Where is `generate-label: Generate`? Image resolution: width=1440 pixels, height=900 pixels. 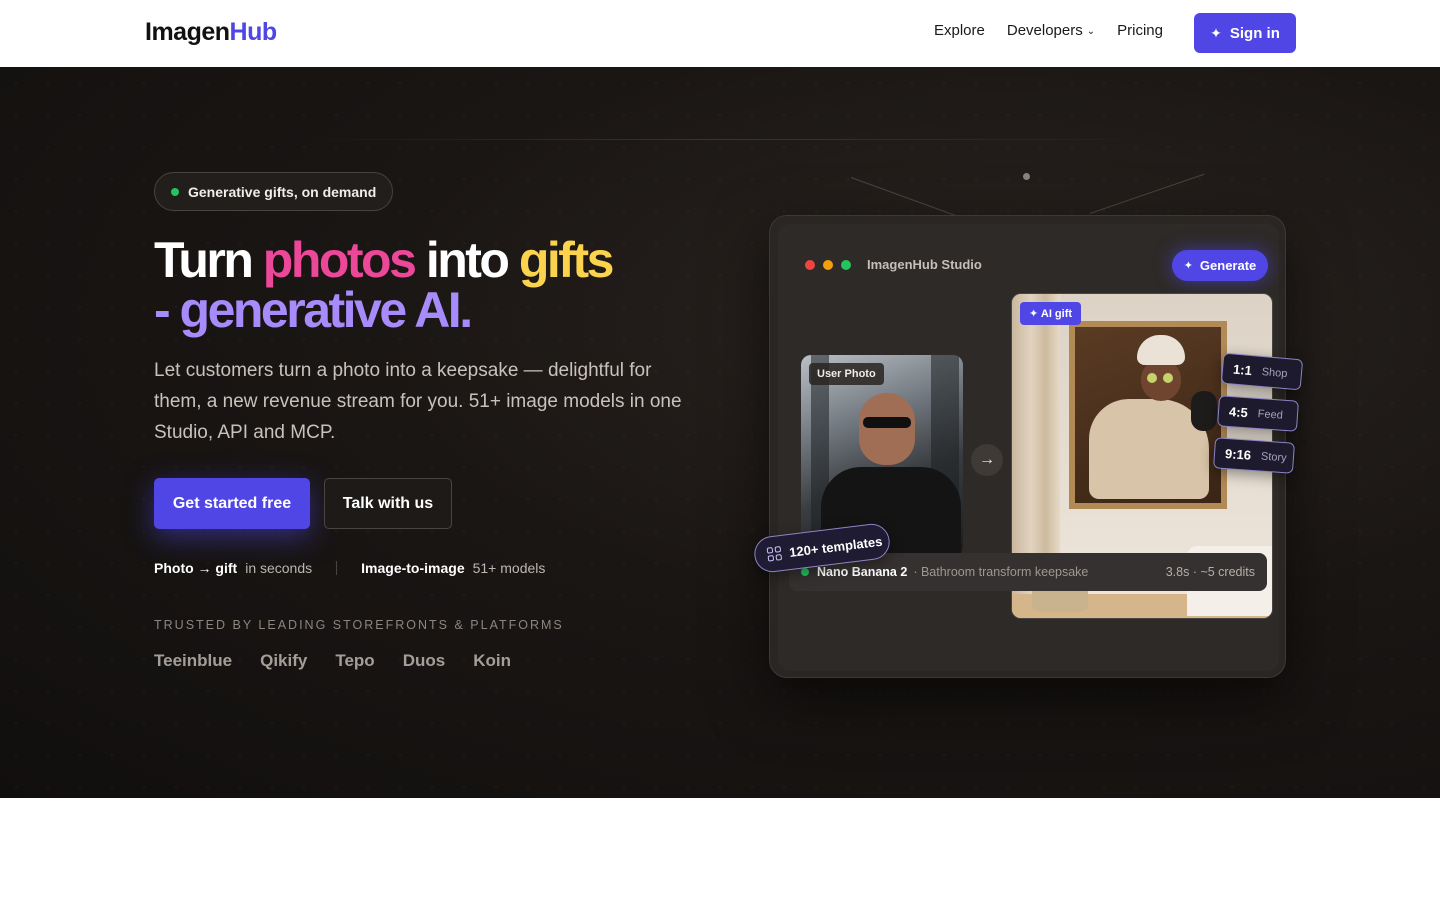 generate-label: Generate is located at coordinates (1228, 265).